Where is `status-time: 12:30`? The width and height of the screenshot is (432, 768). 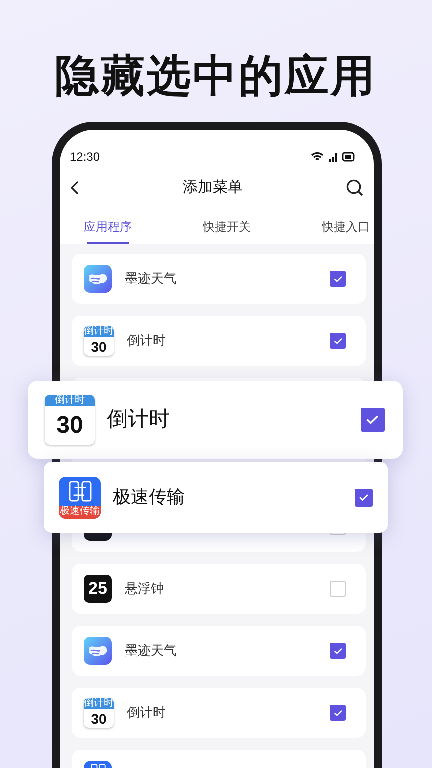 status-time: 12:30 is located at coordinates (85, 157).